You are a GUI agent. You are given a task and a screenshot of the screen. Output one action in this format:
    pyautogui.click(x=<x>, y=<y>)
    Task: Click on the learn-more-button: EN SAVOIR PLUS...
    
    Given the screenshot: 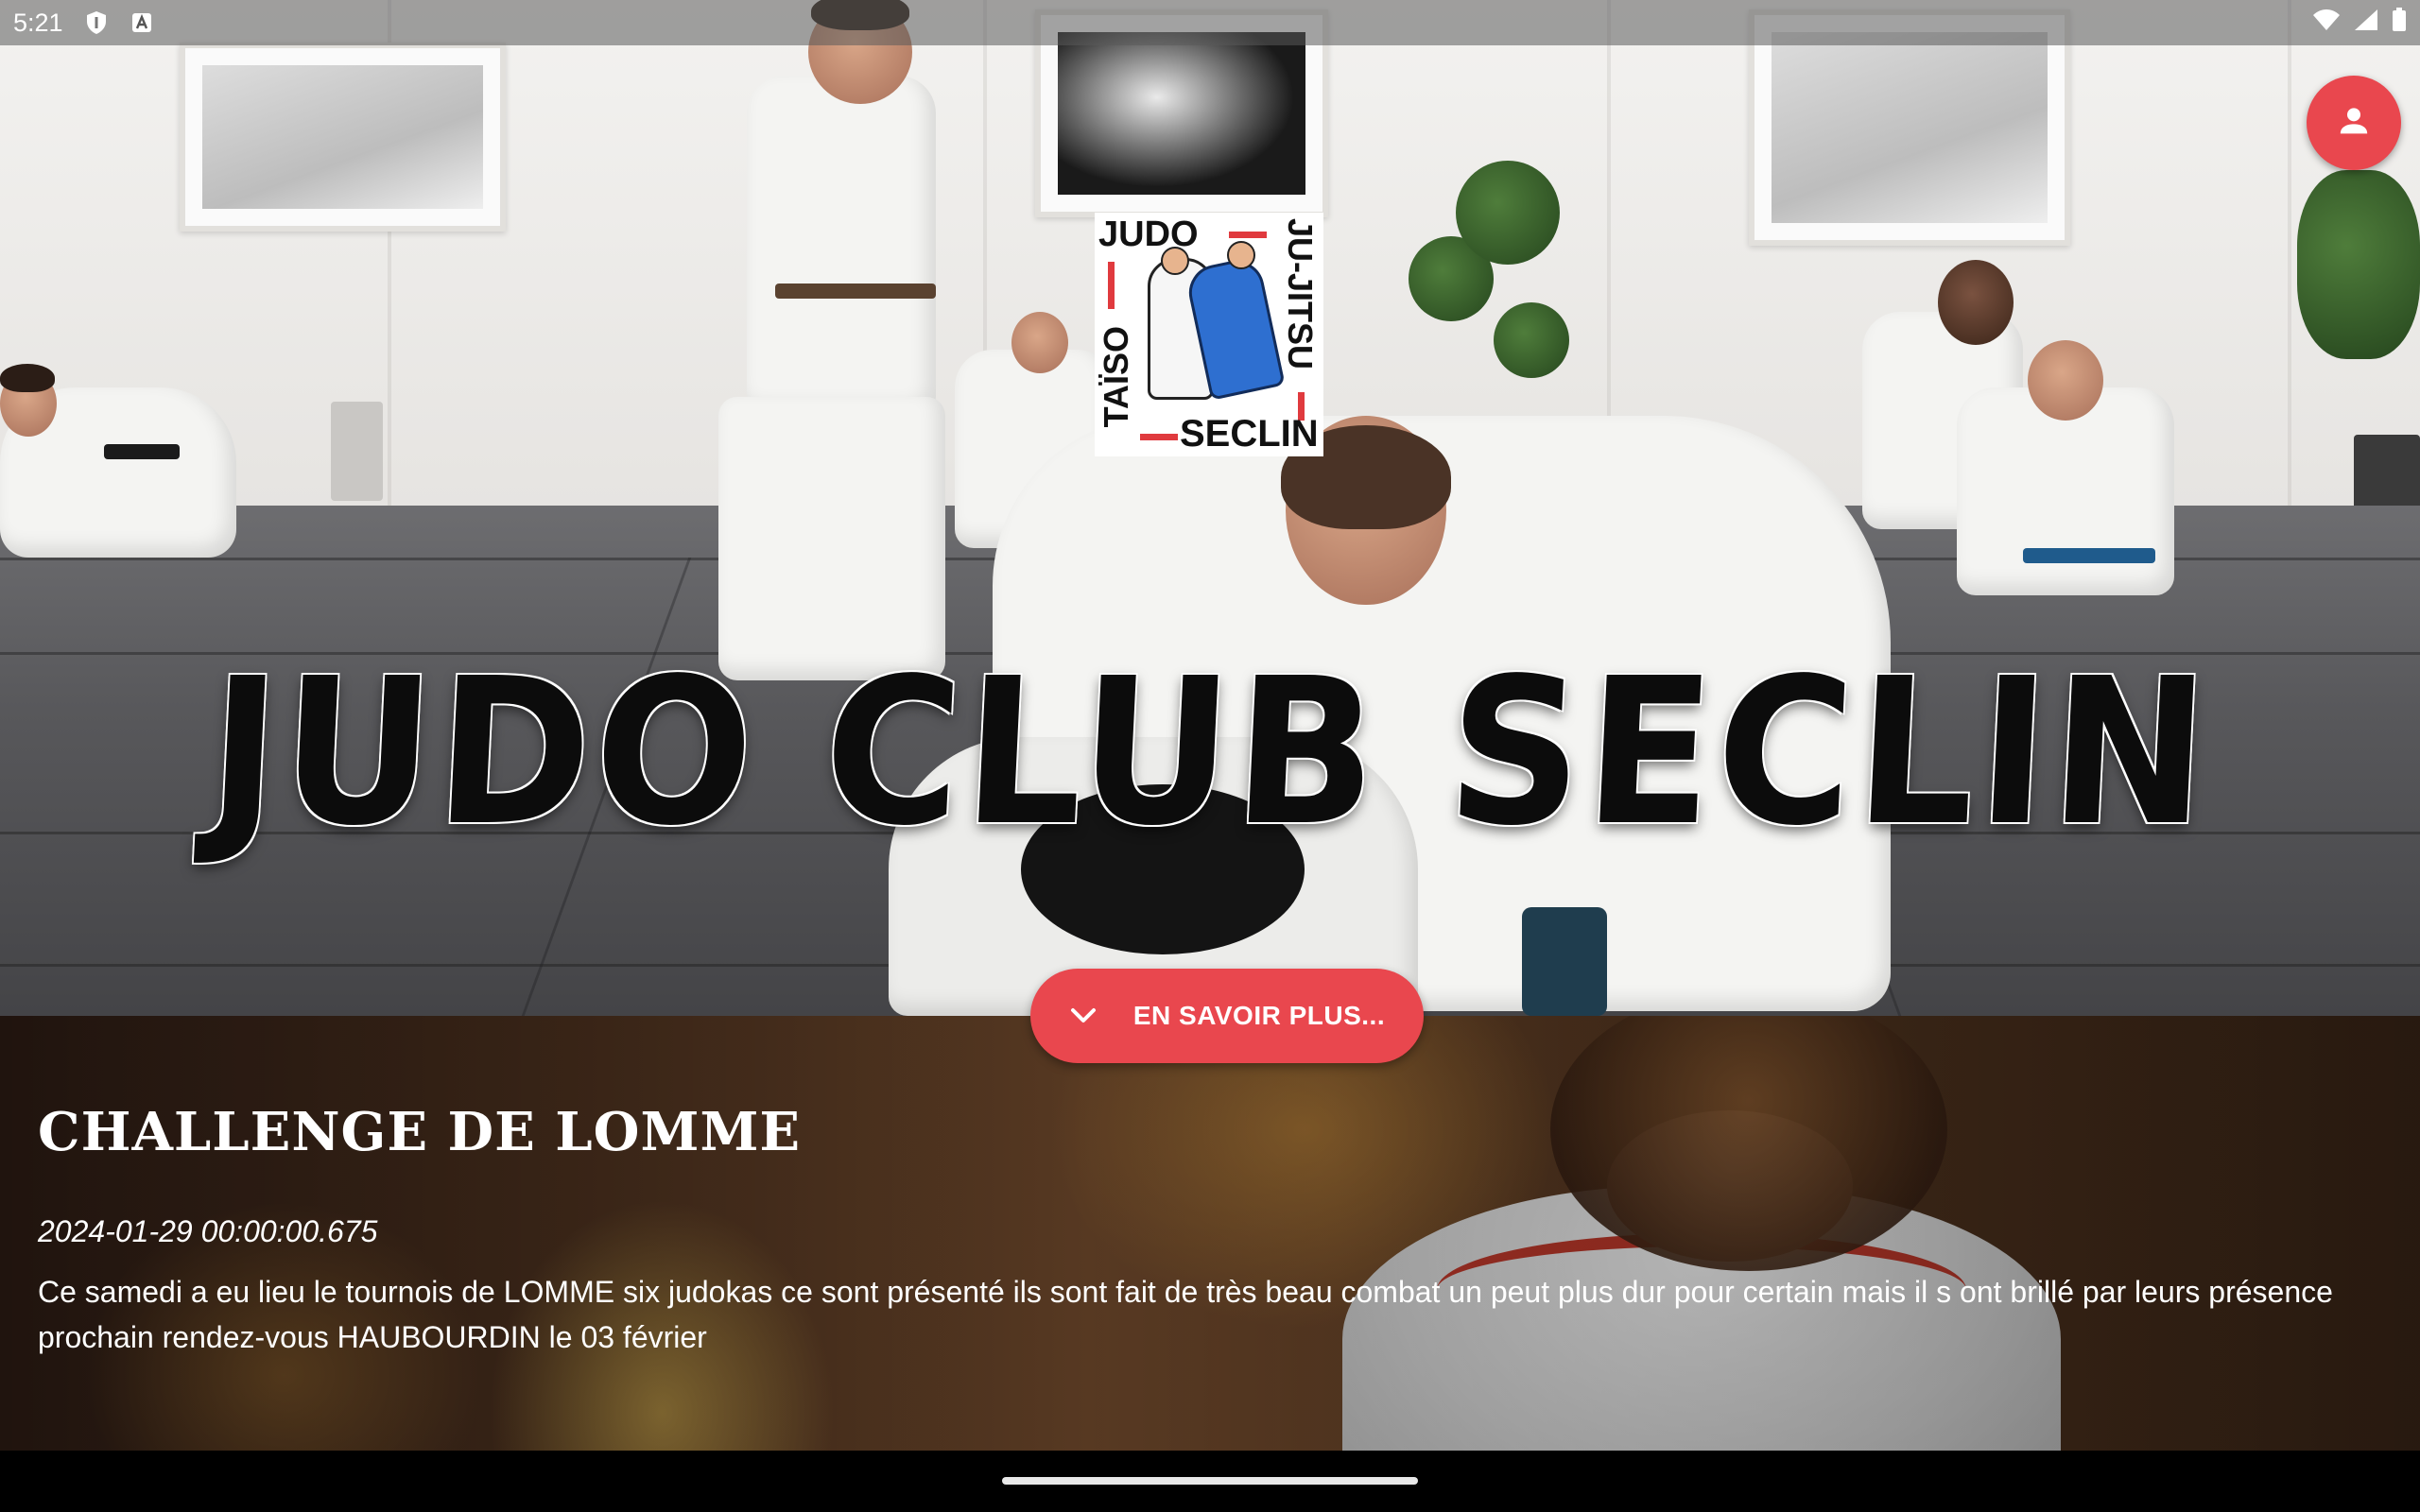 What is the action you would take?
    pyautogui.click(x=1227, y=1016)
    